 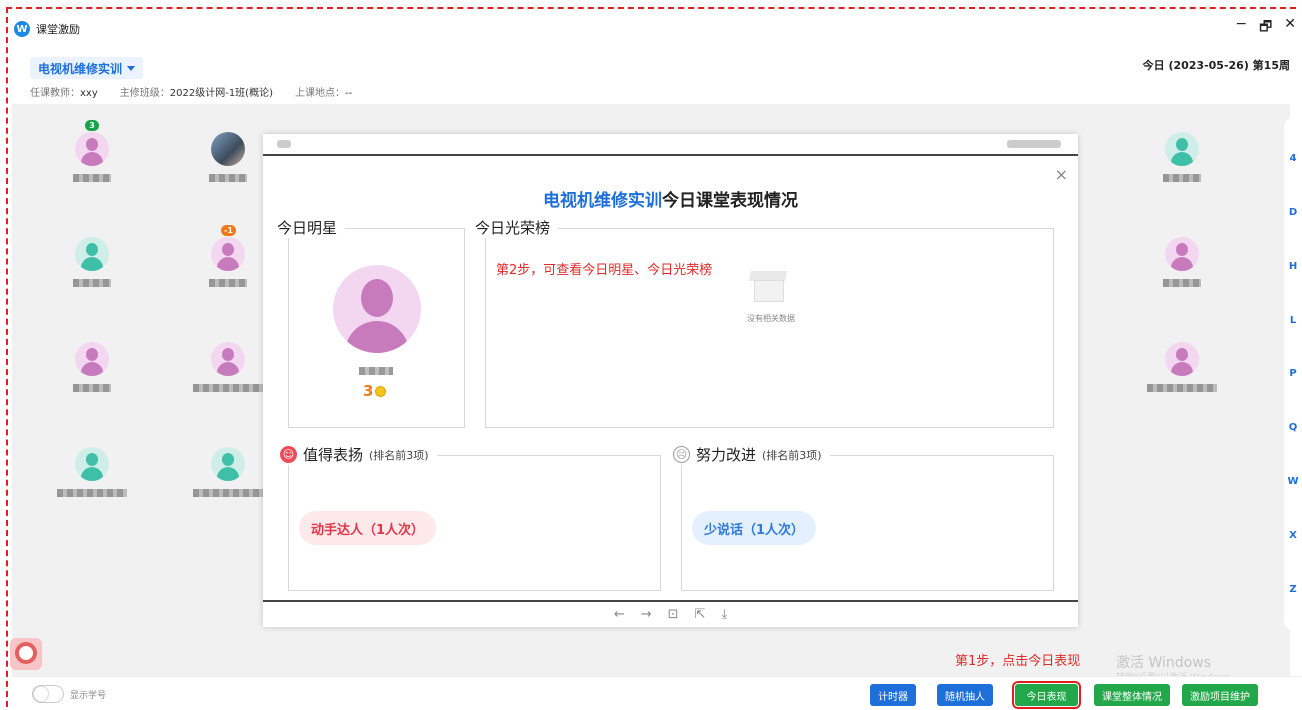 I want to click on place-value: --, so click(x=349, y=93).